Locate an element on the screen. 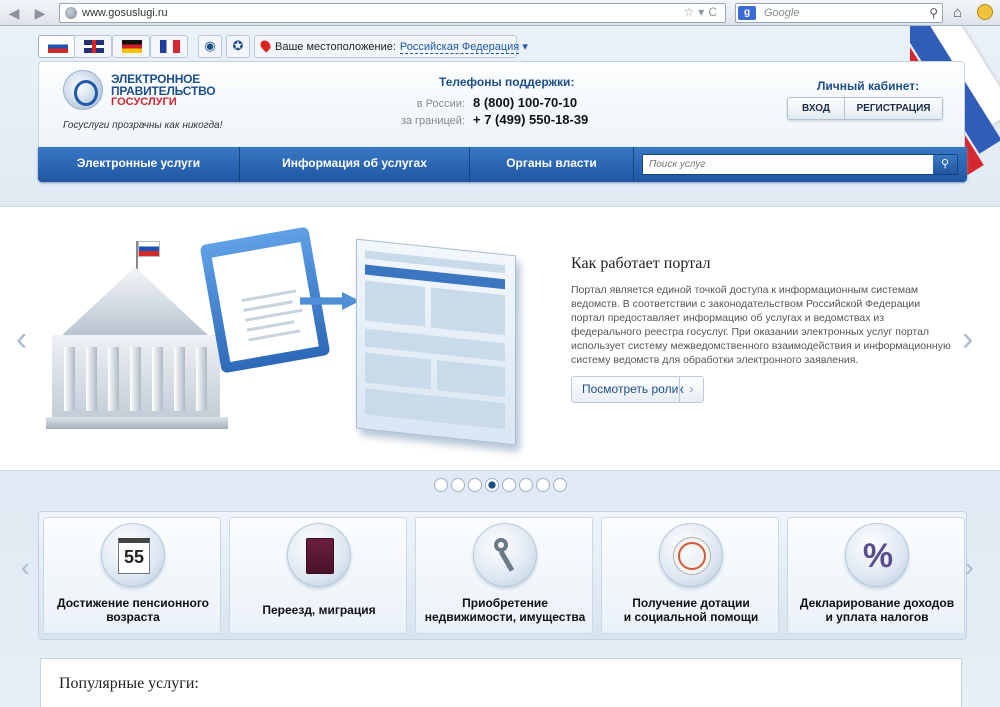  lang-ru-button is located at coordinates (57, 46).